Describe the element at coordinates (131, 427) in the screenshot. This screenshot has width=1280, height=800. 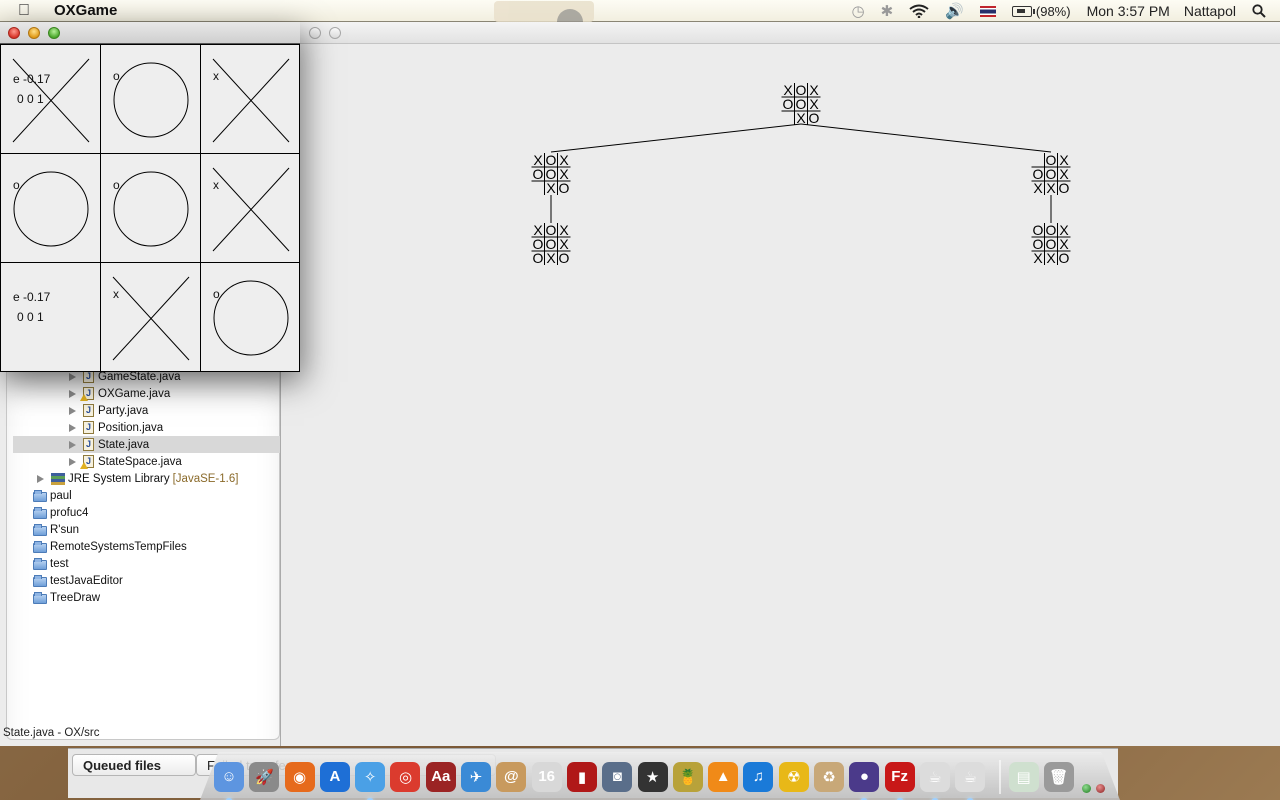
I see `file-name: Position.java` at that location.